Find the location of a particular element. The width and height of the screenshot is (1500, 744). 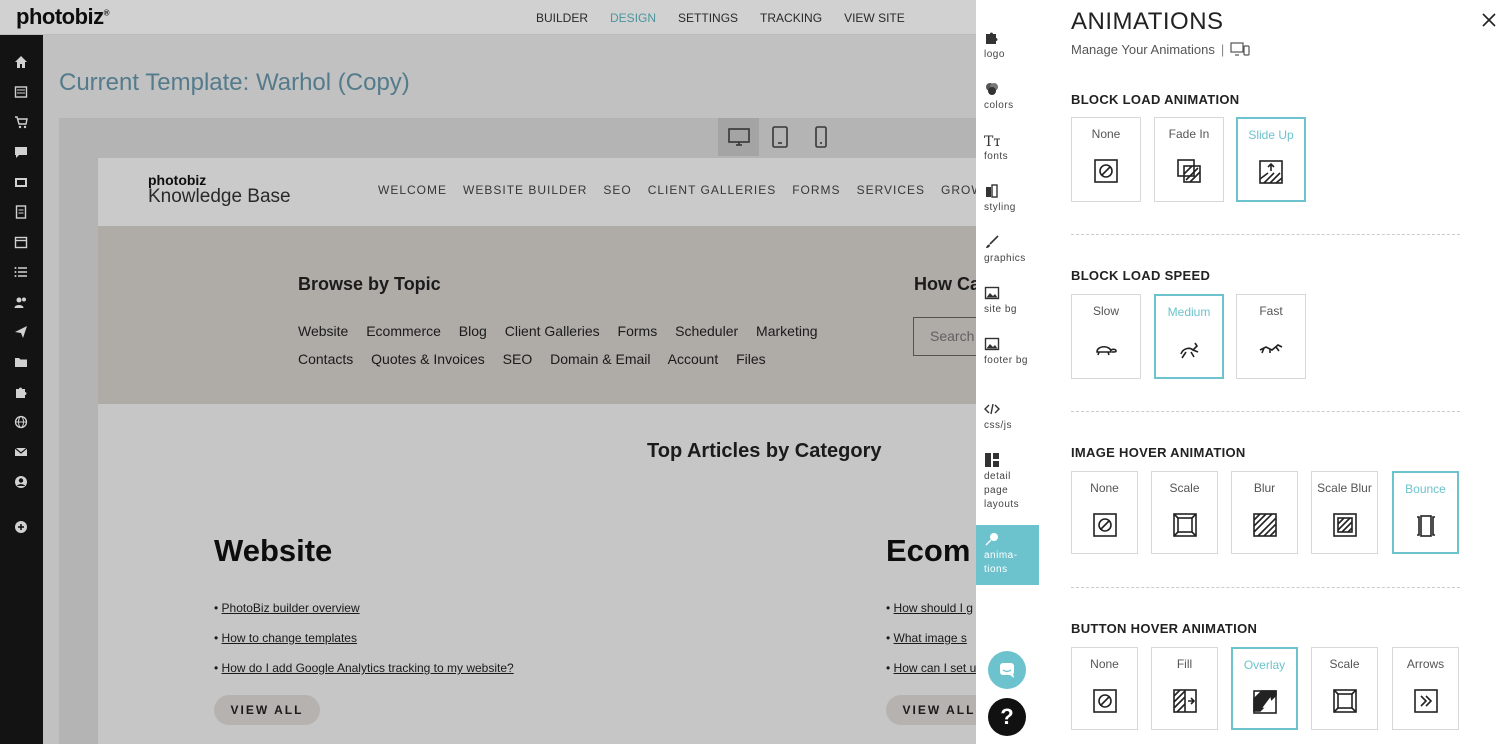

option-button-hover-arrows: Arrows is located at coordinates (1425, 688).